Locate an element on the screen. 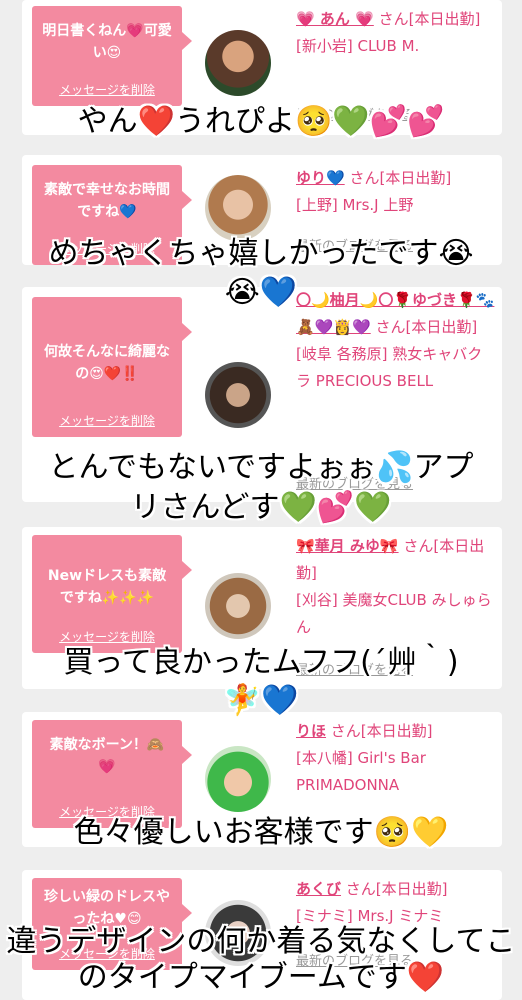  shop-info: [岐阜 各務原] 熟女キャバクラ PRECIOUS BELL is located at coordinates (396, 368).